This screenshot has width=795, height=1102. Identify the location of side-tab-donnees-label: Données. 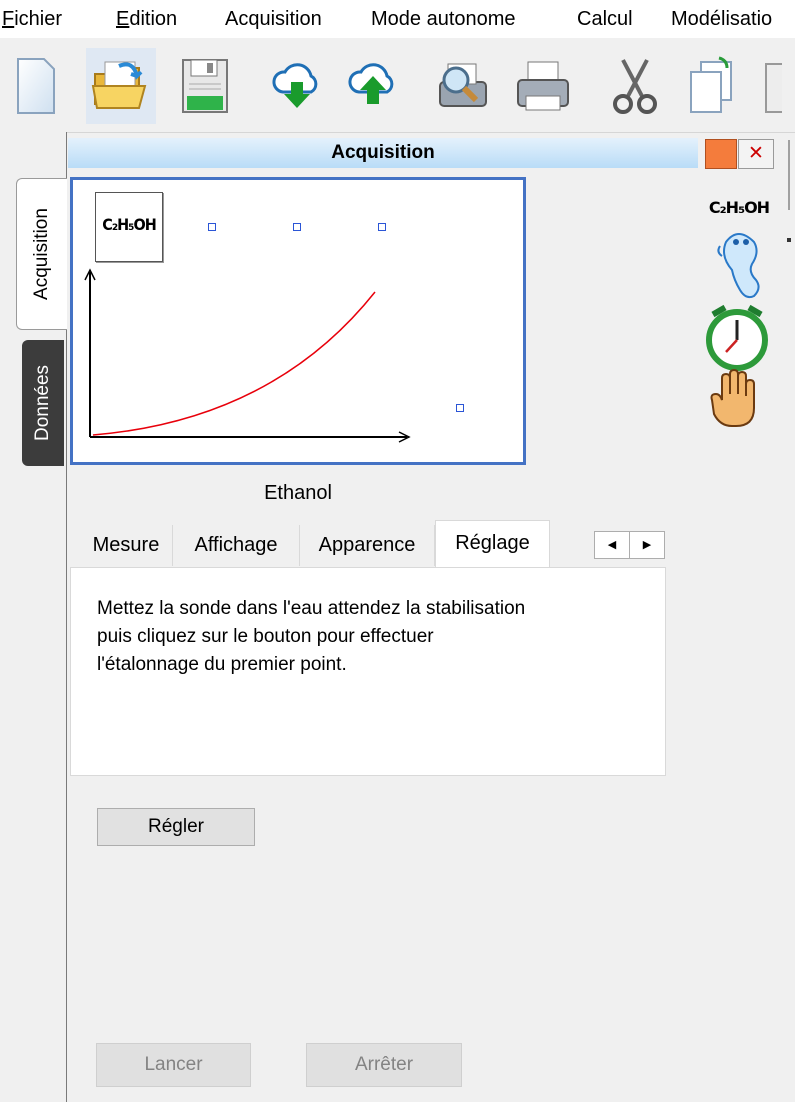
(42, 403).